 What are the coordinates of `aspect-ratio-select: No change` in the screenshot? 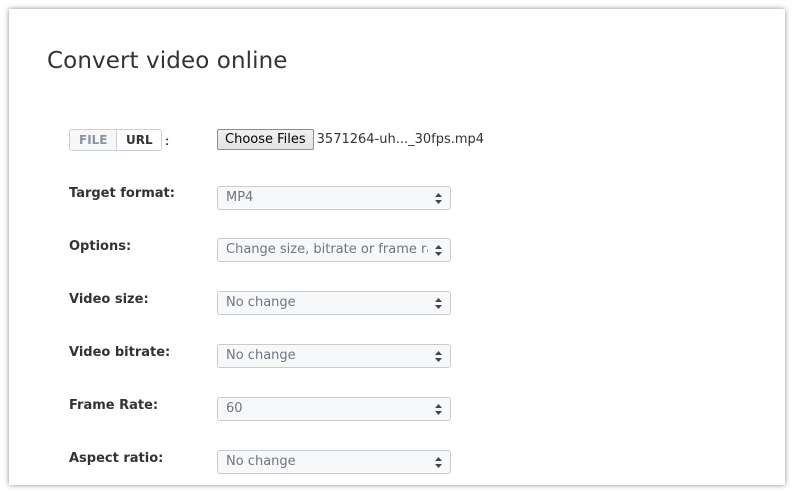 It's located at (334, 462).